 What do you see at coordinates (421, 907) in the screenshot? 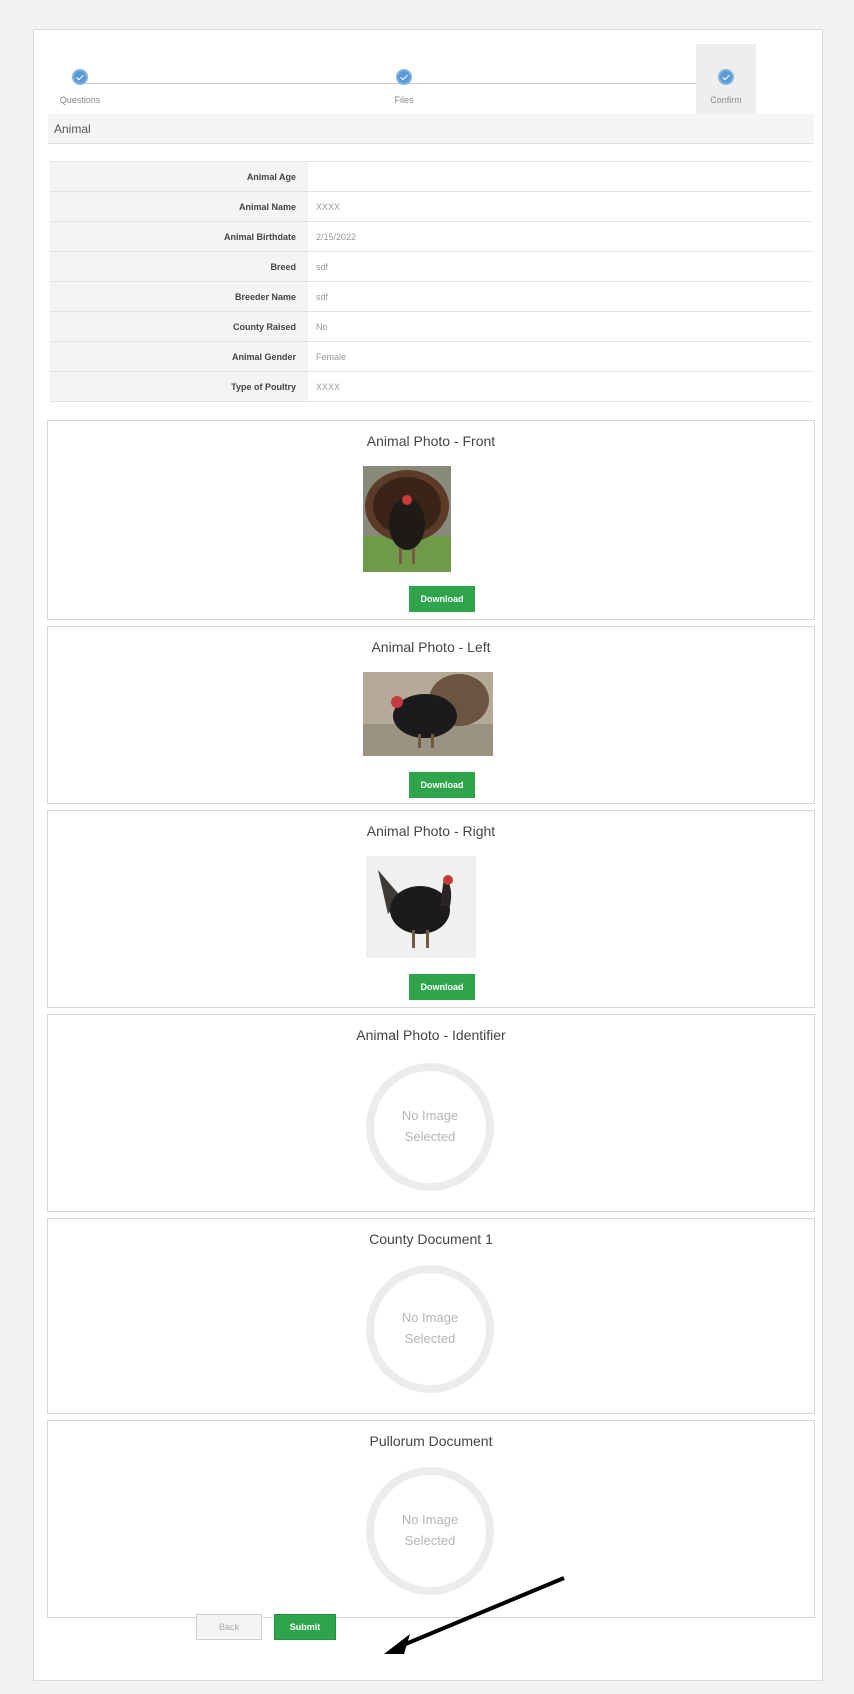
I see `turkey-right-photo` at bounding box center [421, 907].